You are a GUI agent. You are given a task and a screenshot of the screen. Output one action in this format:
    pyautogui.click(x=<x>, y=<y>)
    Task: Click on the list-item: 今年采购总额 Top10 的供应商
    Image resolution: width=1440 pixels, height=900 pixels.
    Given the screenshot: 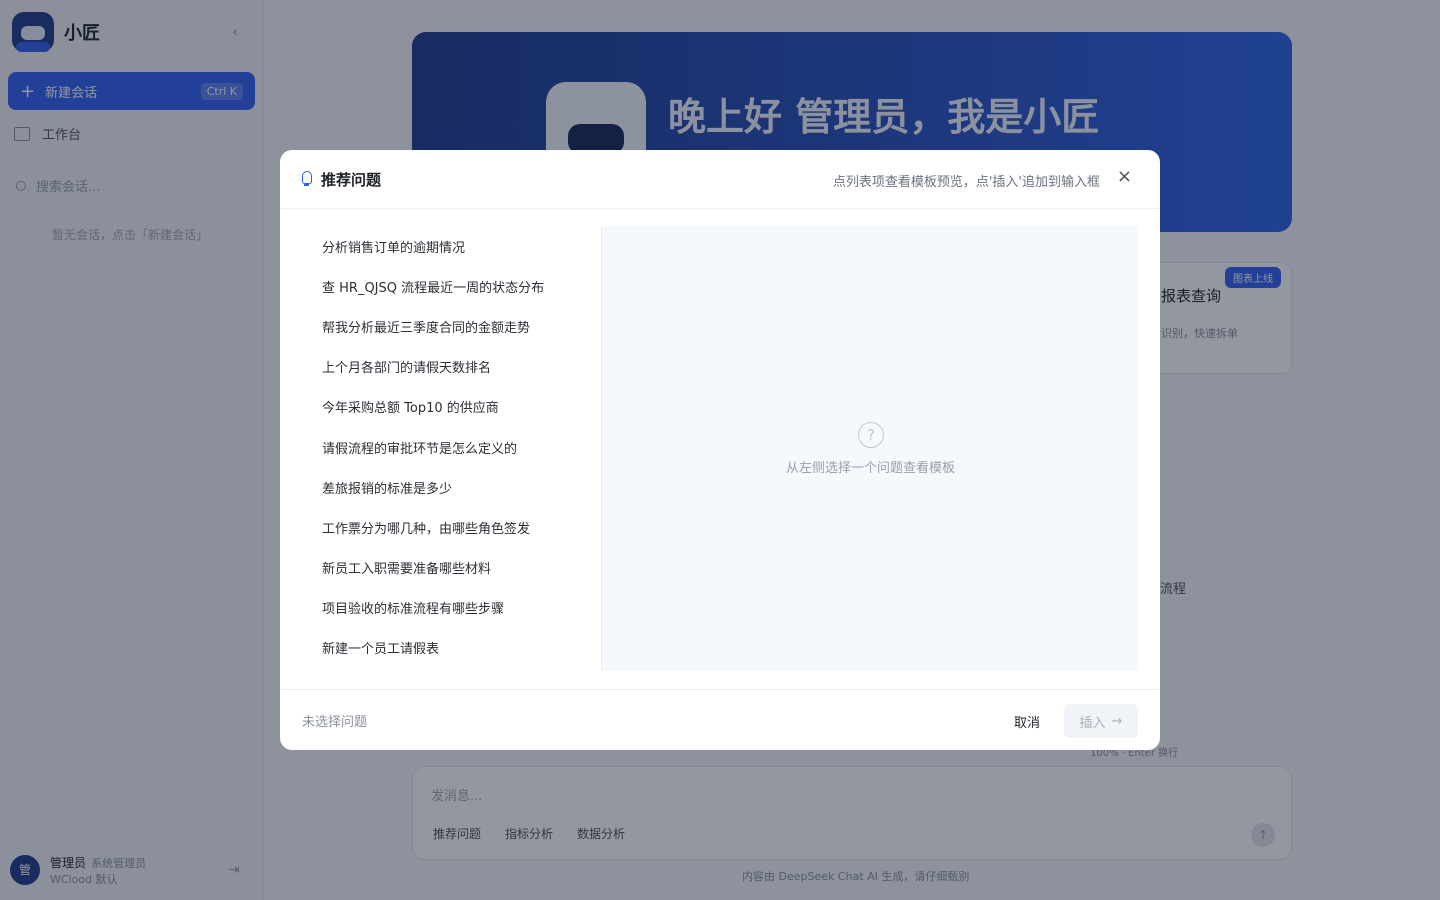 What is the action you would take?
    pyautogui.click(x=451, y=407)
    